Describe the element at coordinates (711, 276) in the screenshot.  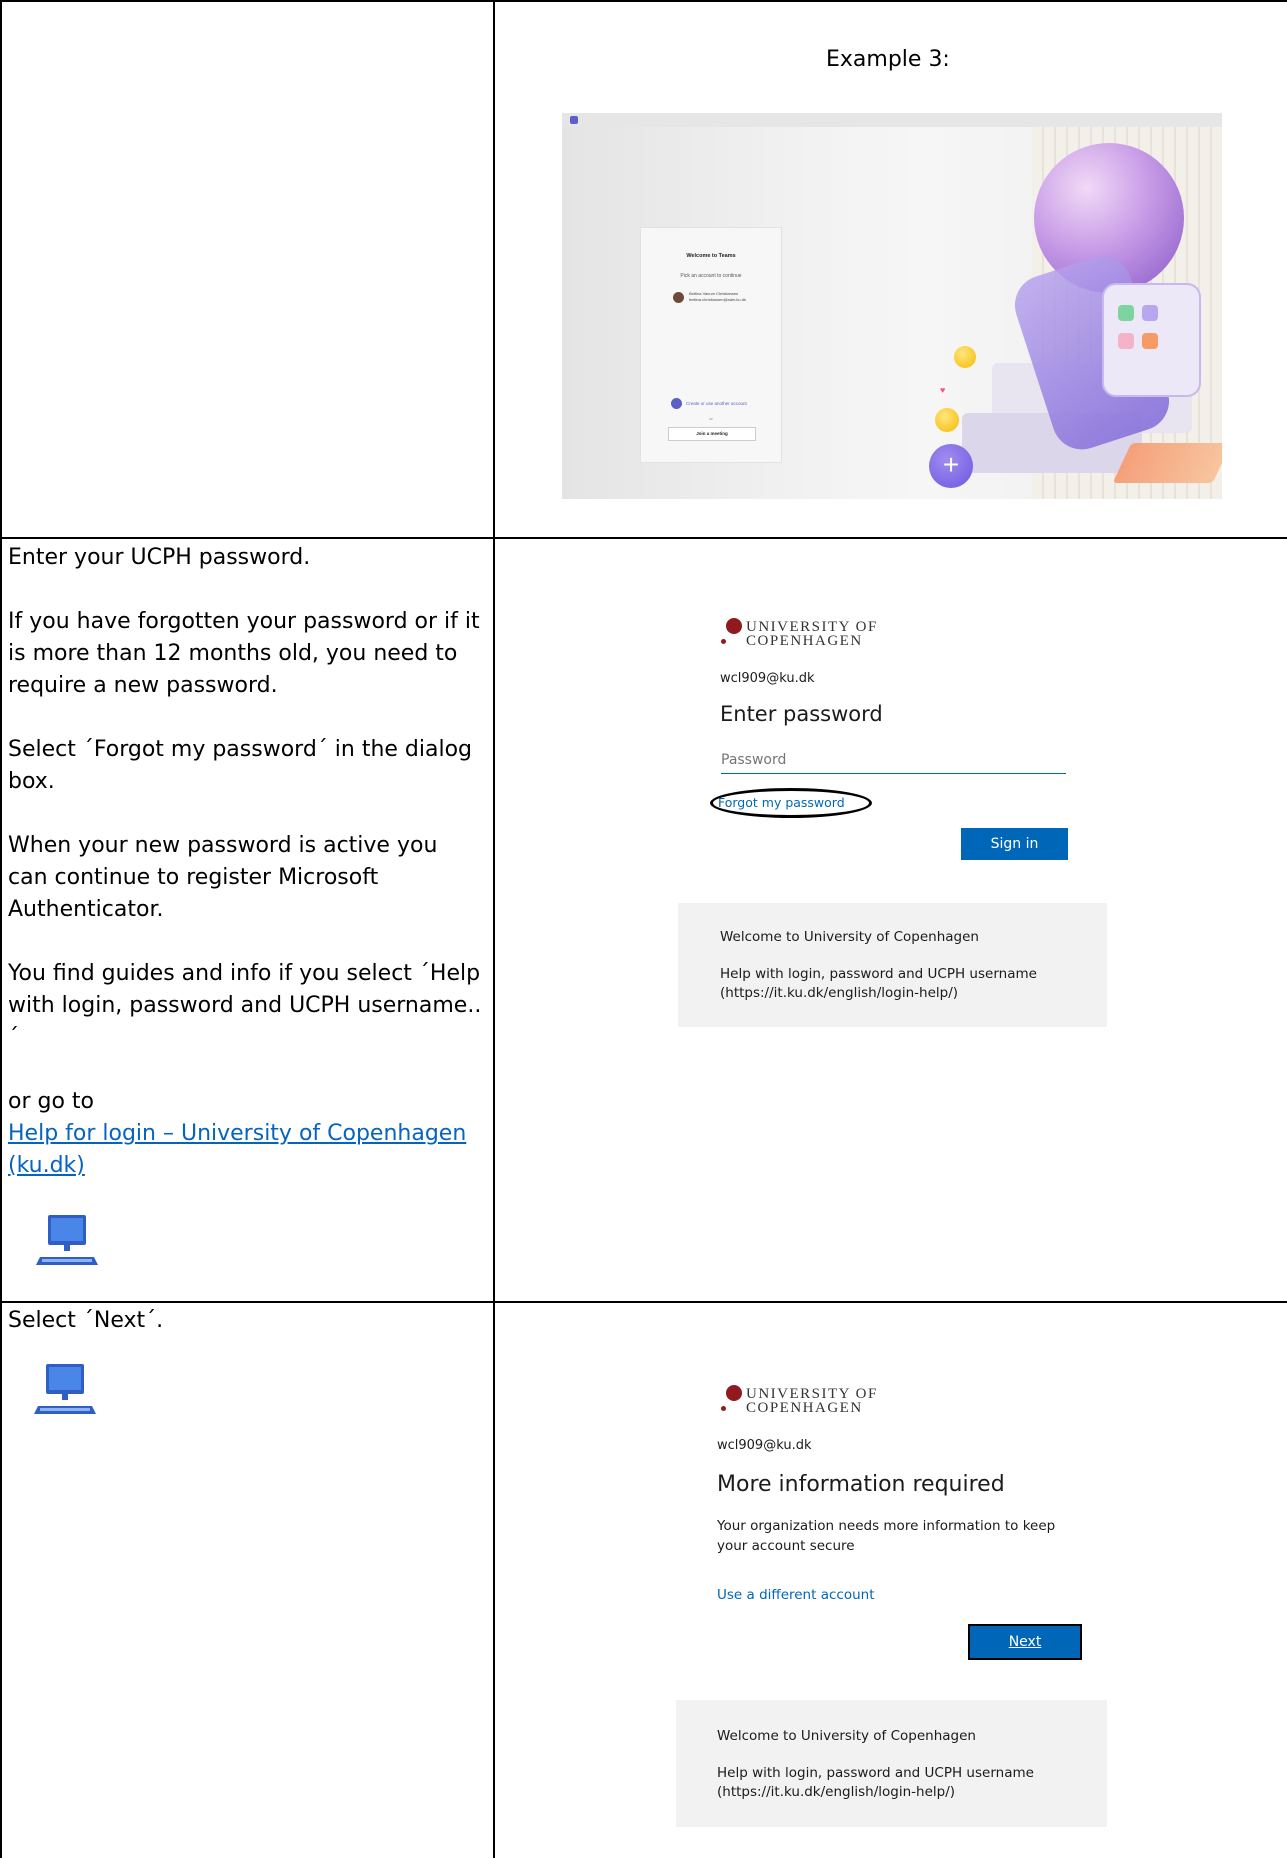
I see `teams-pick-text: Pick an account to continue` at that location.